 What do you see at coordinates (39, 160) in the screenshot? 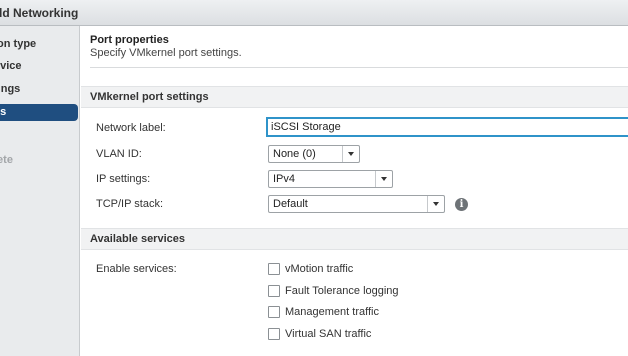
I see `step-ready-to-complete: lete` at bounding box center [39, 160].